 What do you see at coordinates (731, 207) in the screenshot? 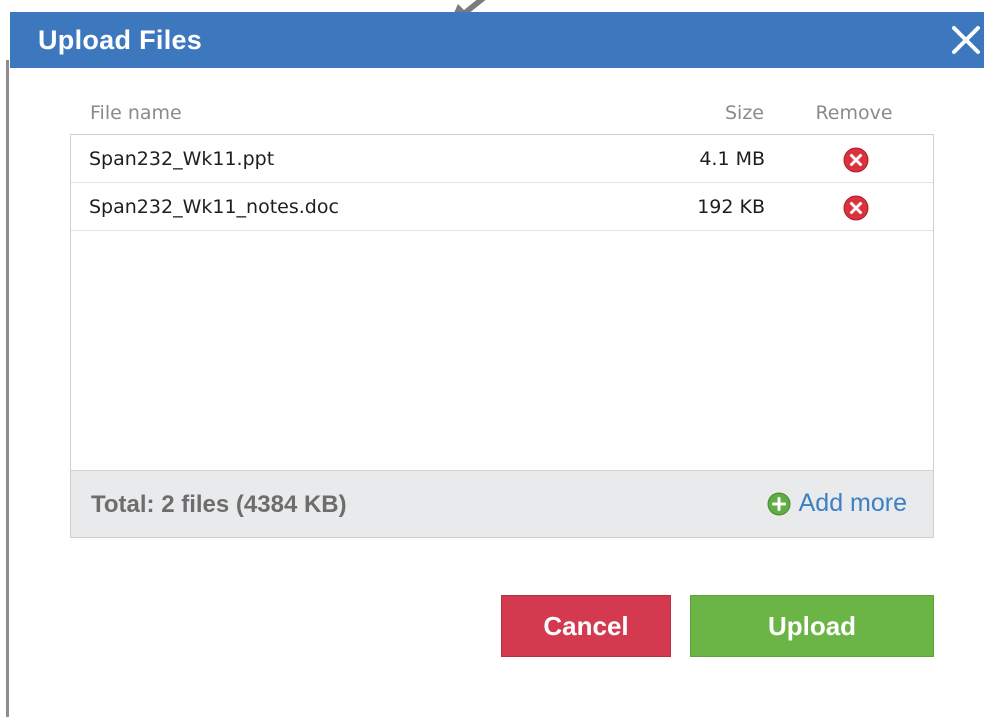
I see `file-size: 192 KB` at bounding box center [731, 207].